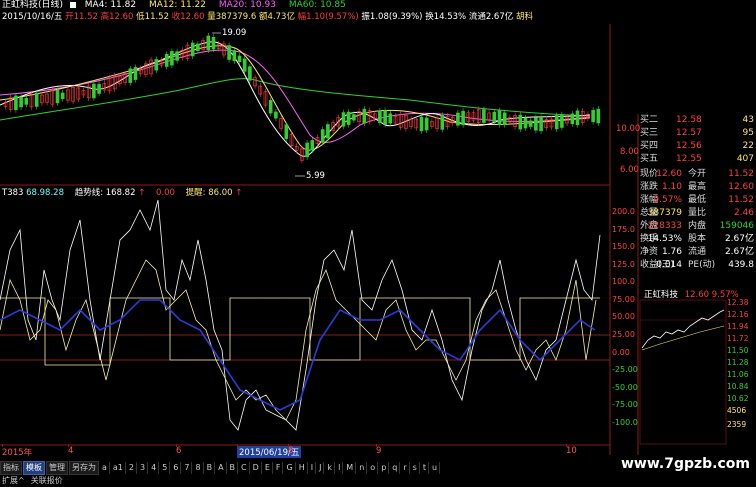 The width and height of the screenshot is (756, 487). What do you see at coordinates (384, 468) in the screenshot?
I see `toolbar-item-29: p` at bounding box center [384, 468].